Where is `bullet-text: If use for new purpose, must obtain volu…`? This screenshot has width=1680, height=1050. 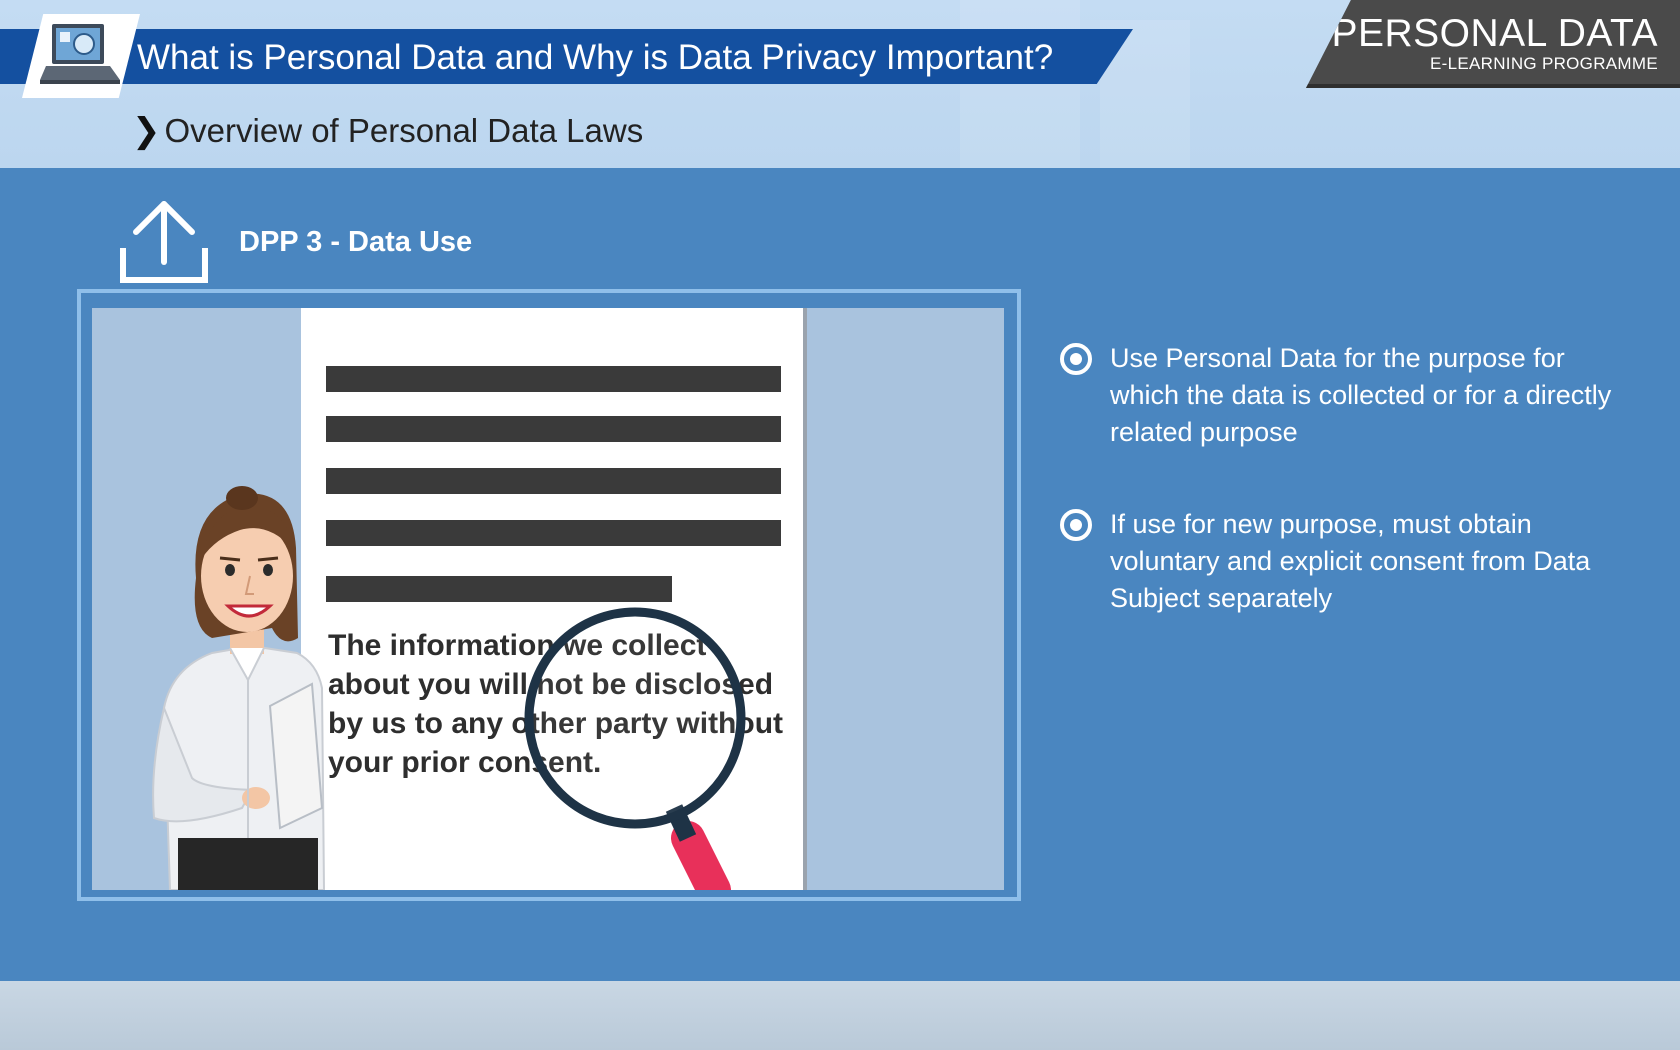
bullet-text: If use for new purpose, must obtain volu… is located at coordinates (1350, 561).